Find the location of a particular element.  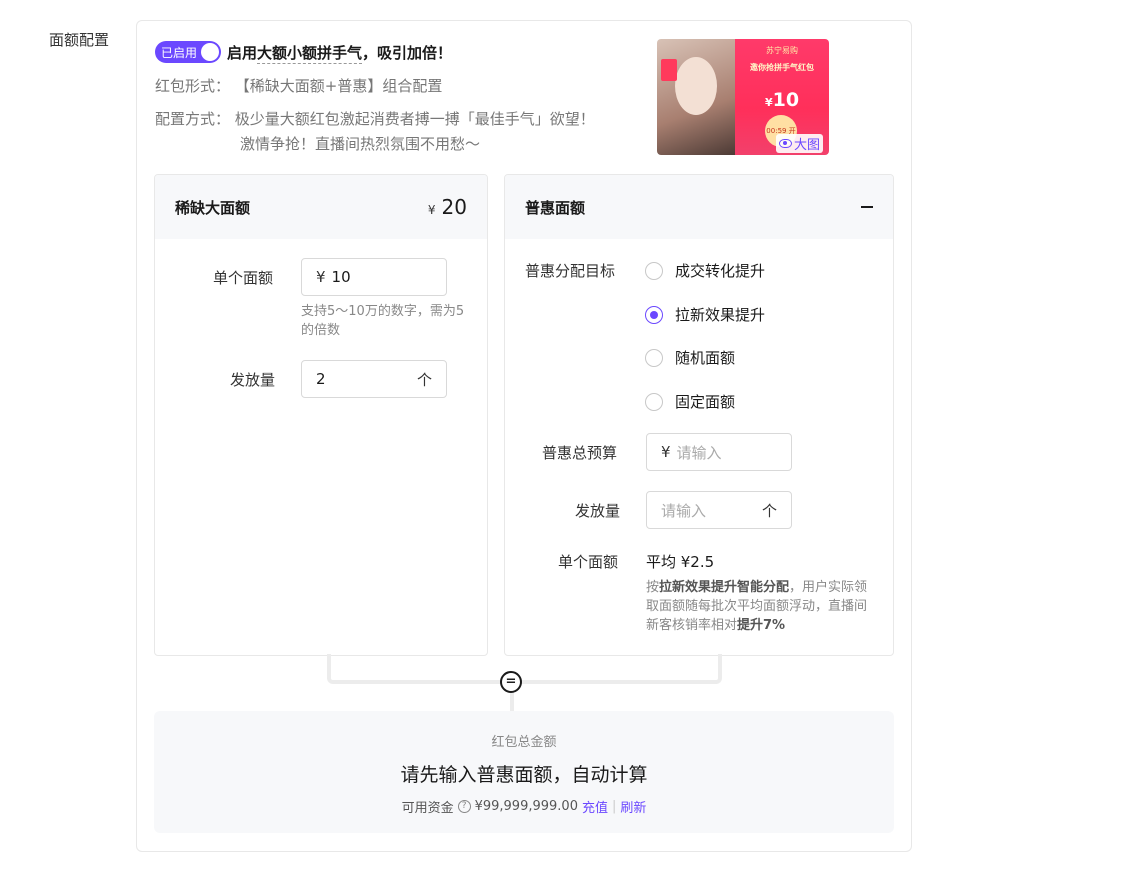

toggle-knob is located at coordinates (210, 52).